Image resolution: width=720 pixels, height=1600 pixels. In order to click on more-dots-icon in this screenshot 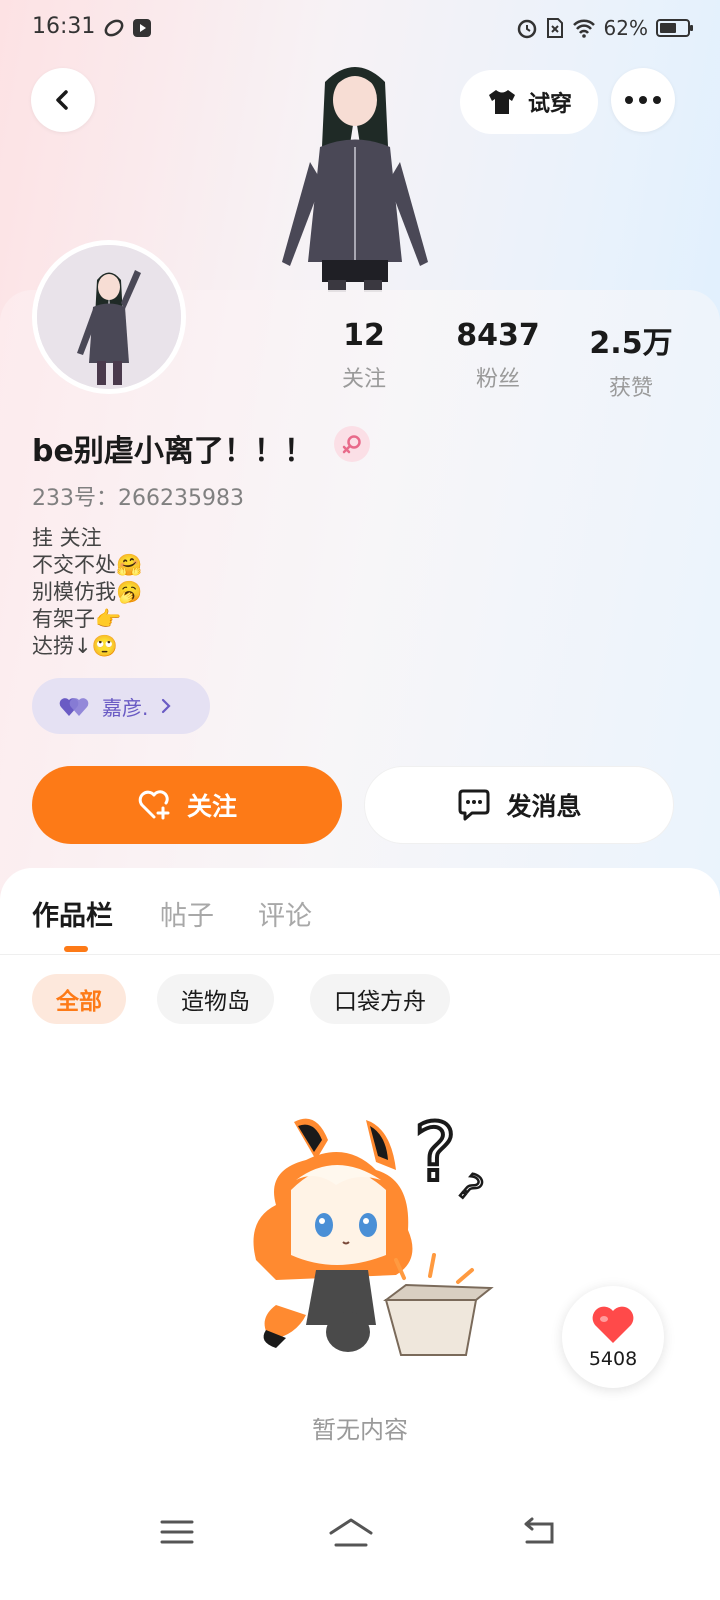, I will do `click(643, 100)`.